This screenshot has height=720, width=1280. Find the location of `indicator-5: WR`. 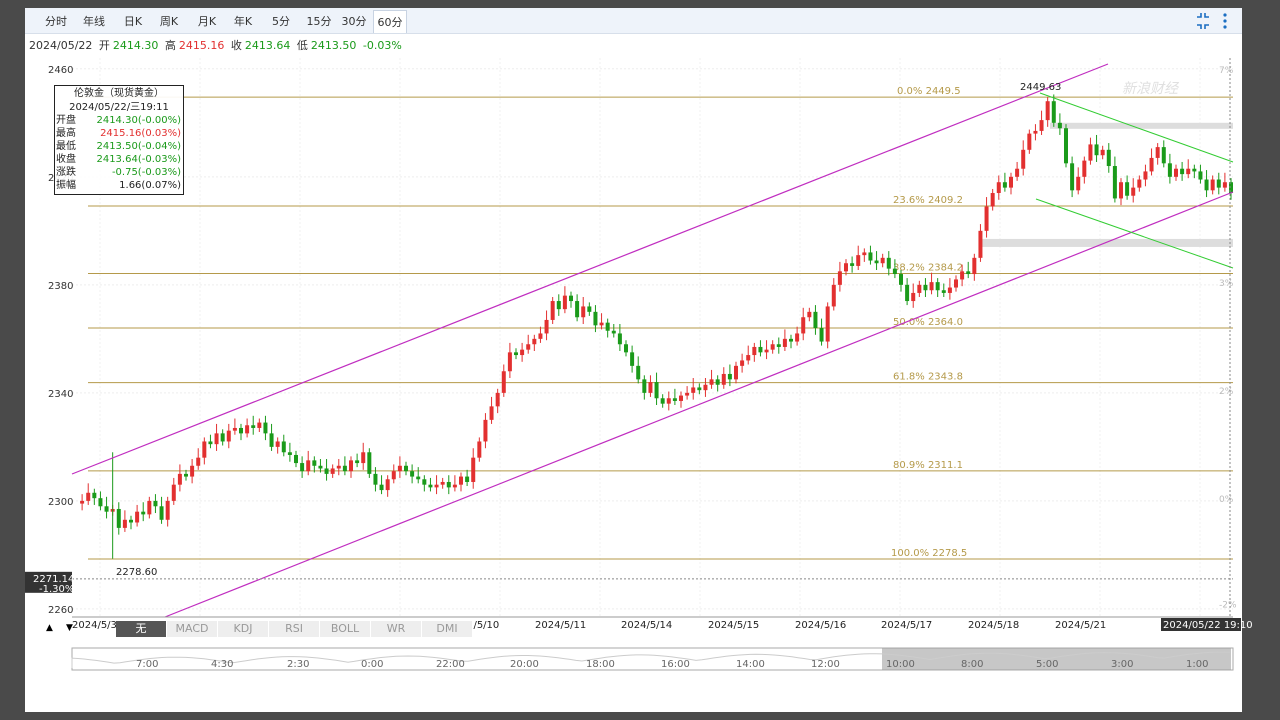

indicator-5: WR is located at coordinates (396, 629).